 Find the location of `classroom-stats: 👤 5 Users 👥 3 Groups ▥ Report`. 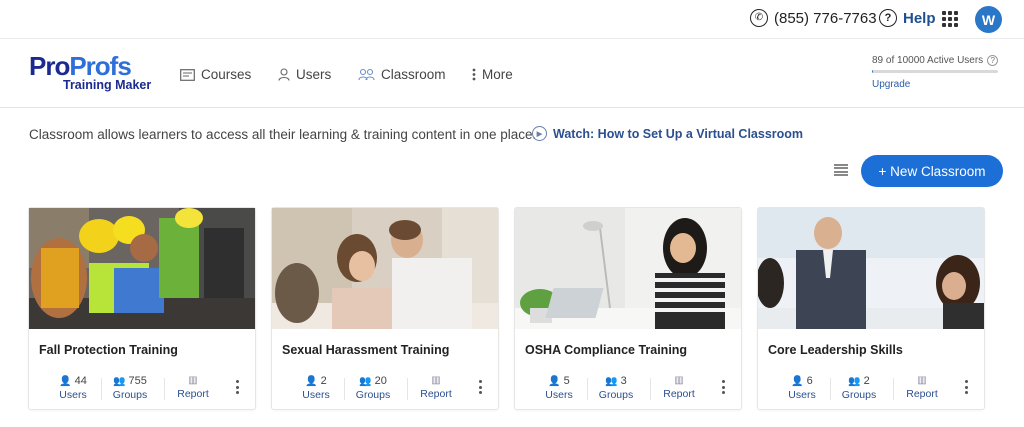

classroom-stats: 👤 5 Users 👥 3 Groups ▥ Report is located at coordinates (628, 389).